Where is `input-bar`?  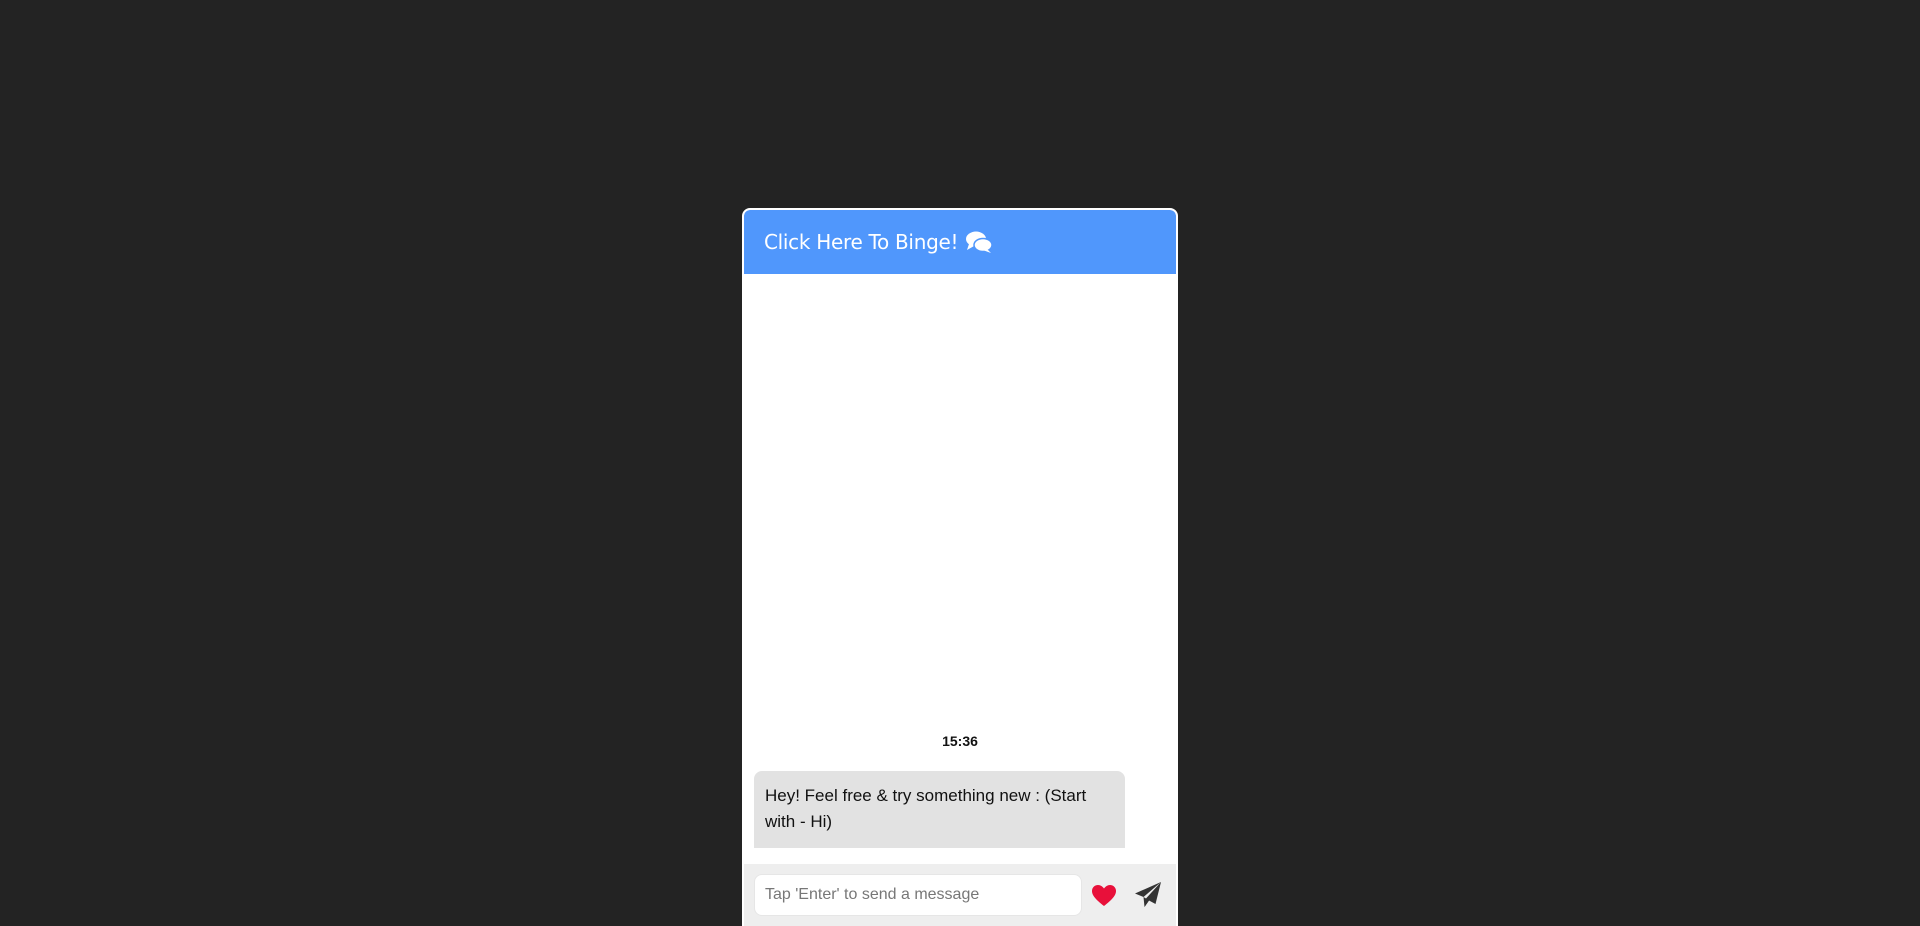
input-bar is located at coordinates (960, 895).